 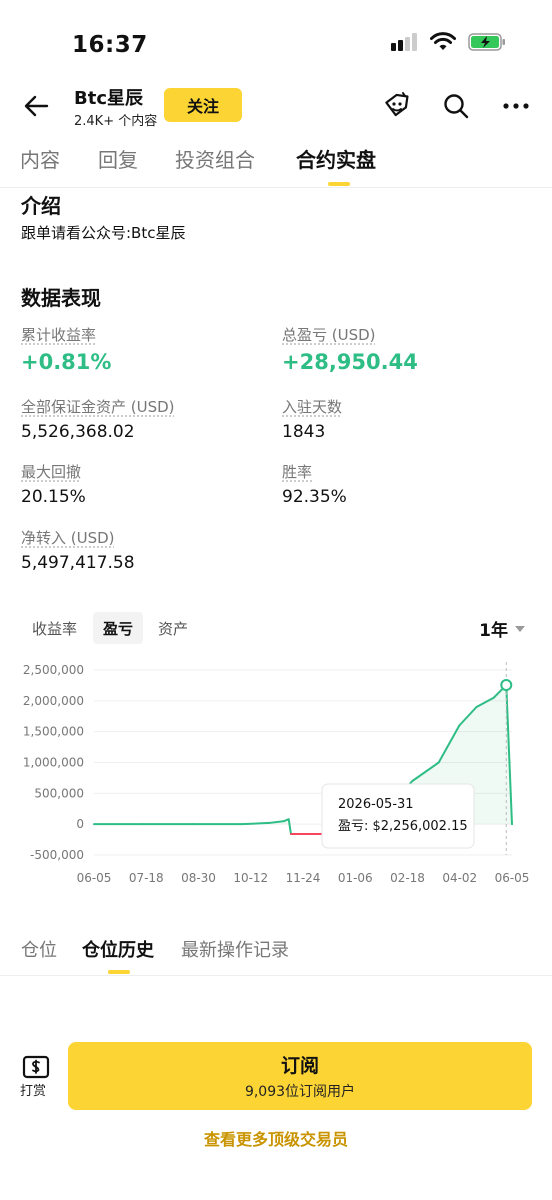 I want to click on status-icons, so click(x=448, y=42).